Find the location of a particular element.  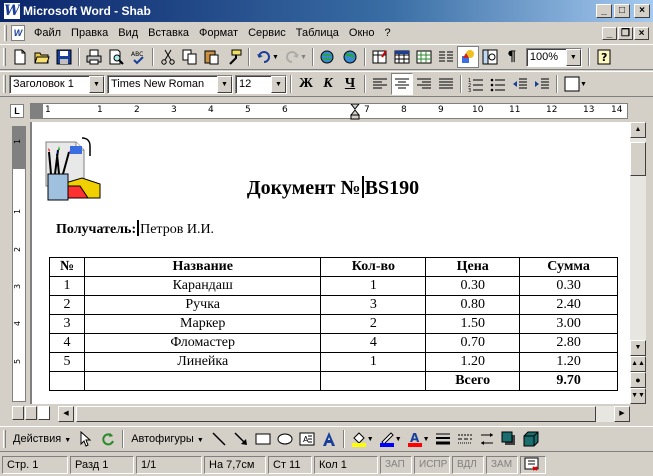

line-icon is located at coordinates (219, 439).